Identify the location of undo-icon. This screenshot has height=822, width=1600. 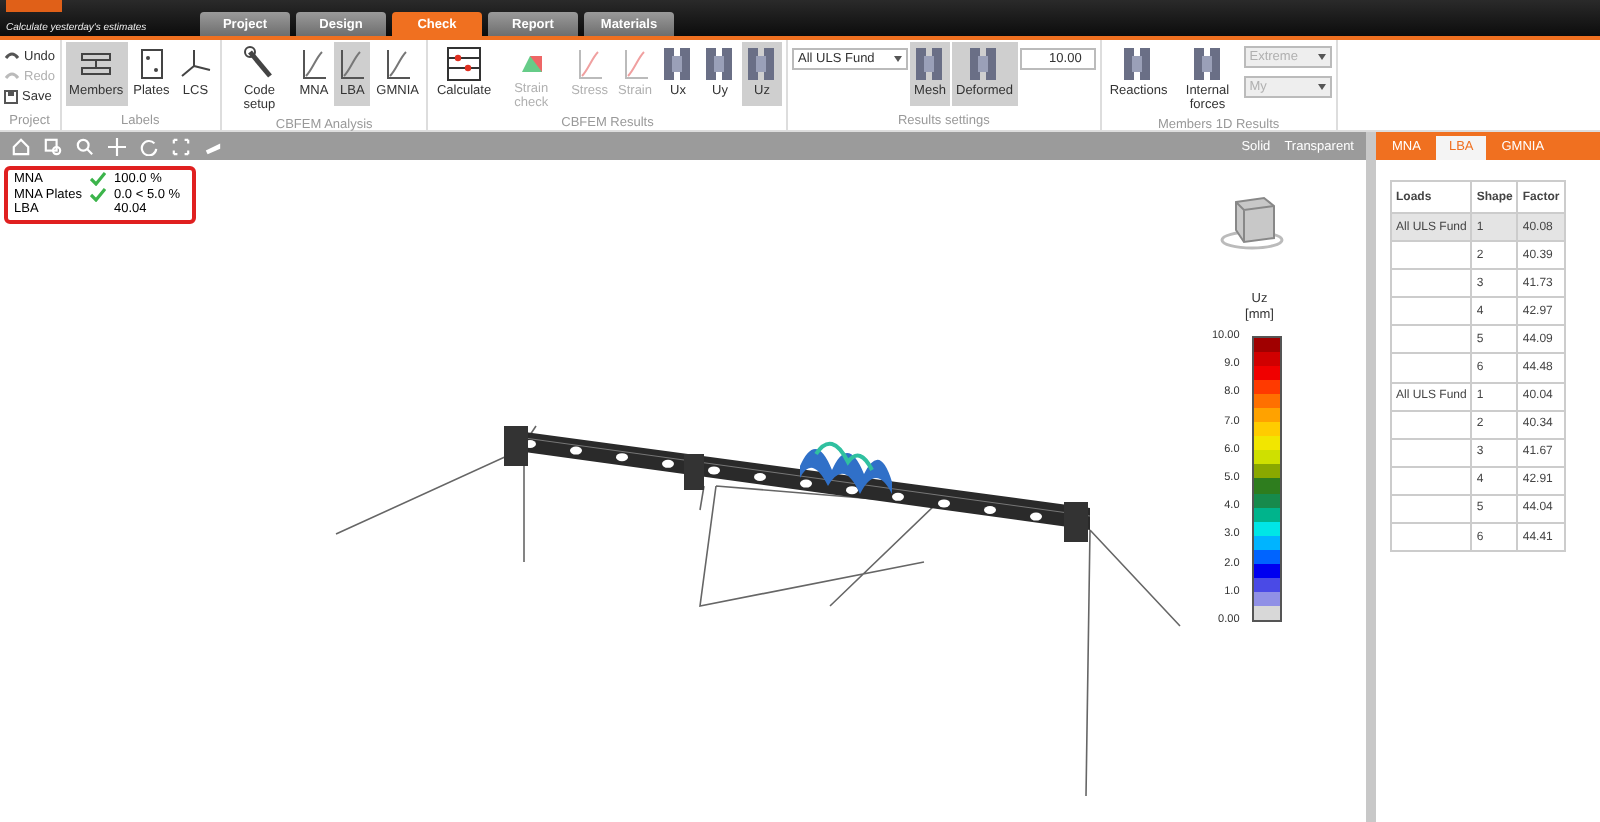
(12, 56).